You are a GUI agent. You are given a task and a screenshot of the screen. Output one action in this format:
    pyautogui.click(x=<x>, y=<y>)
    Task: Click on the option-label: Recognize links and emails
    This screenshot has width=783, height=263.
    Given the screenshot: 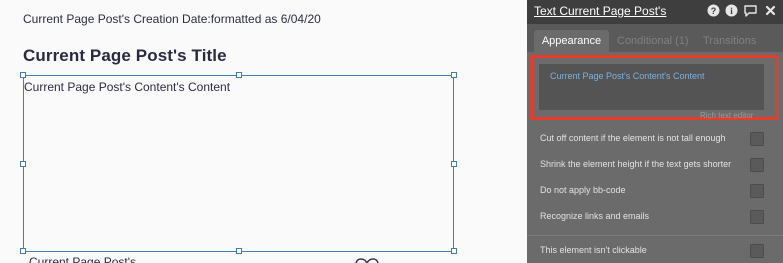 What is the action you would take?
    pyautogui.click(x=595, y=216)
    